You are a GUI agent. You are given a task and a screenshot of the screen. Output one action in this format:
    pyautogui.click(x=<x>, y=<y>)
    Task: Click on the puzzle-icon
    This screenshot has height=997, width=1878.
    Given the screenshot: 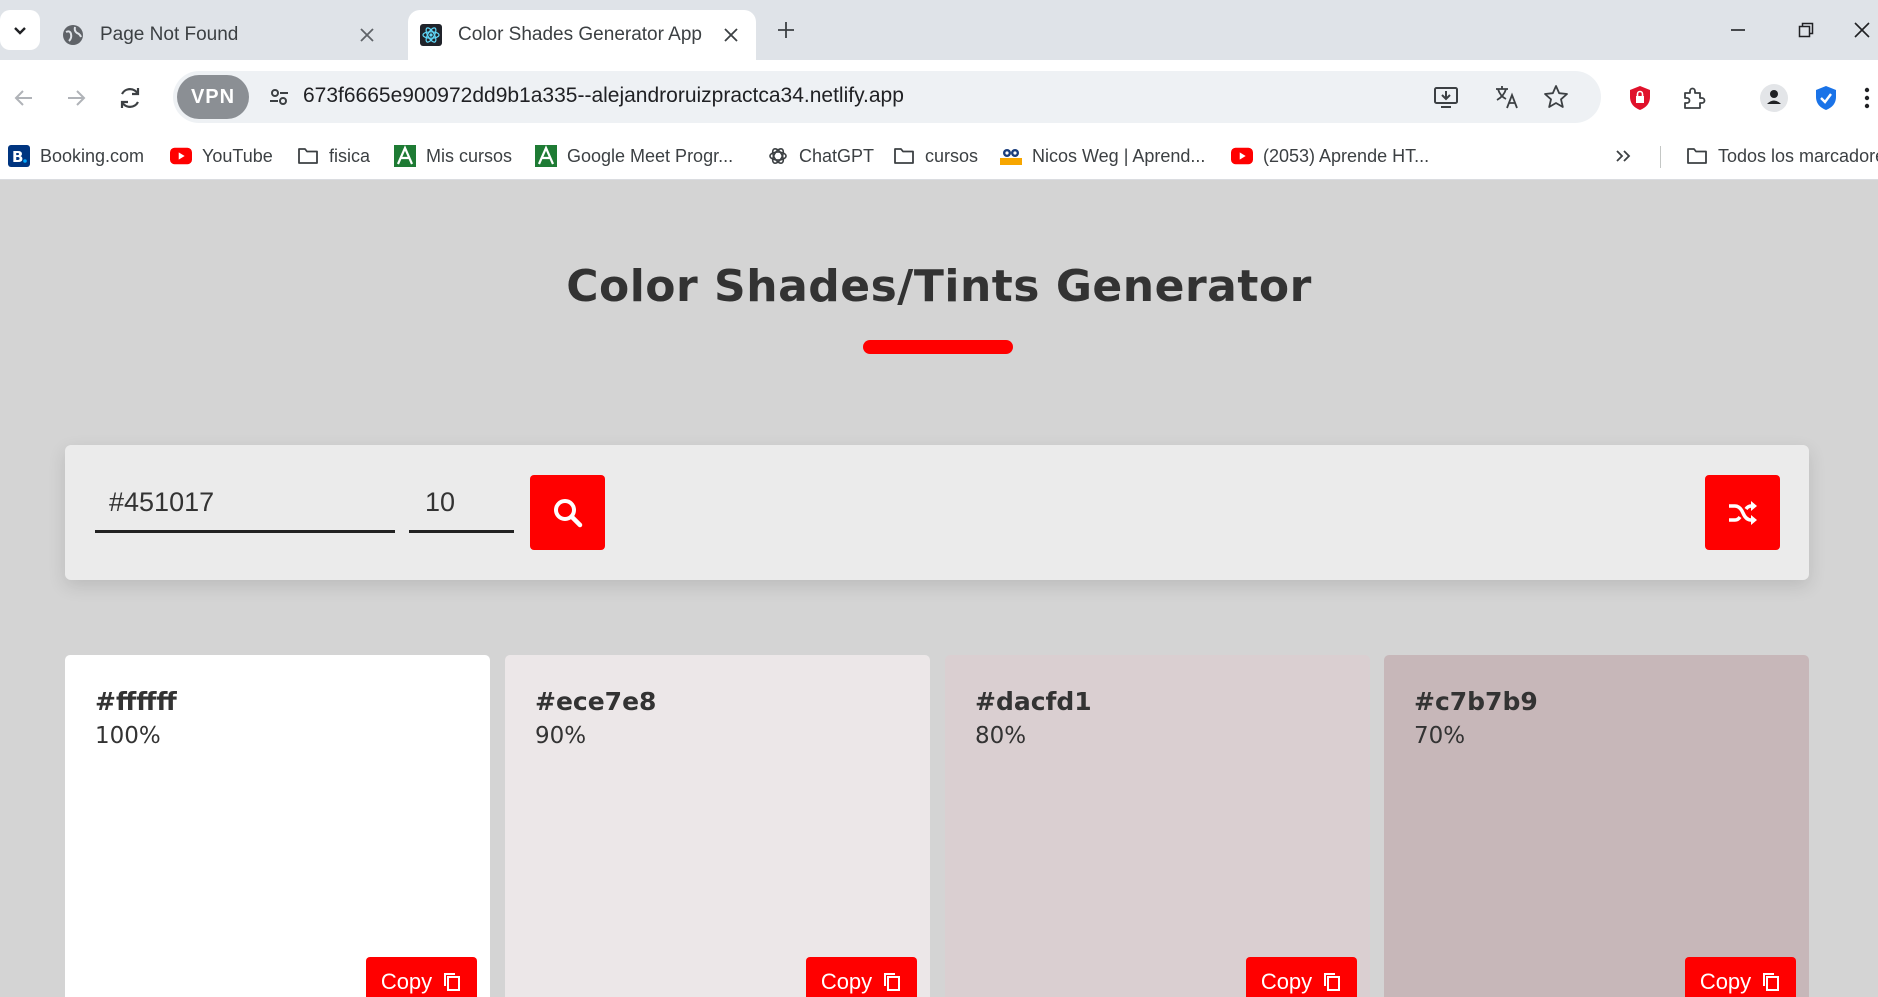 What is the action you would take?
    pyautogui.click(x=1695, y=98)
    